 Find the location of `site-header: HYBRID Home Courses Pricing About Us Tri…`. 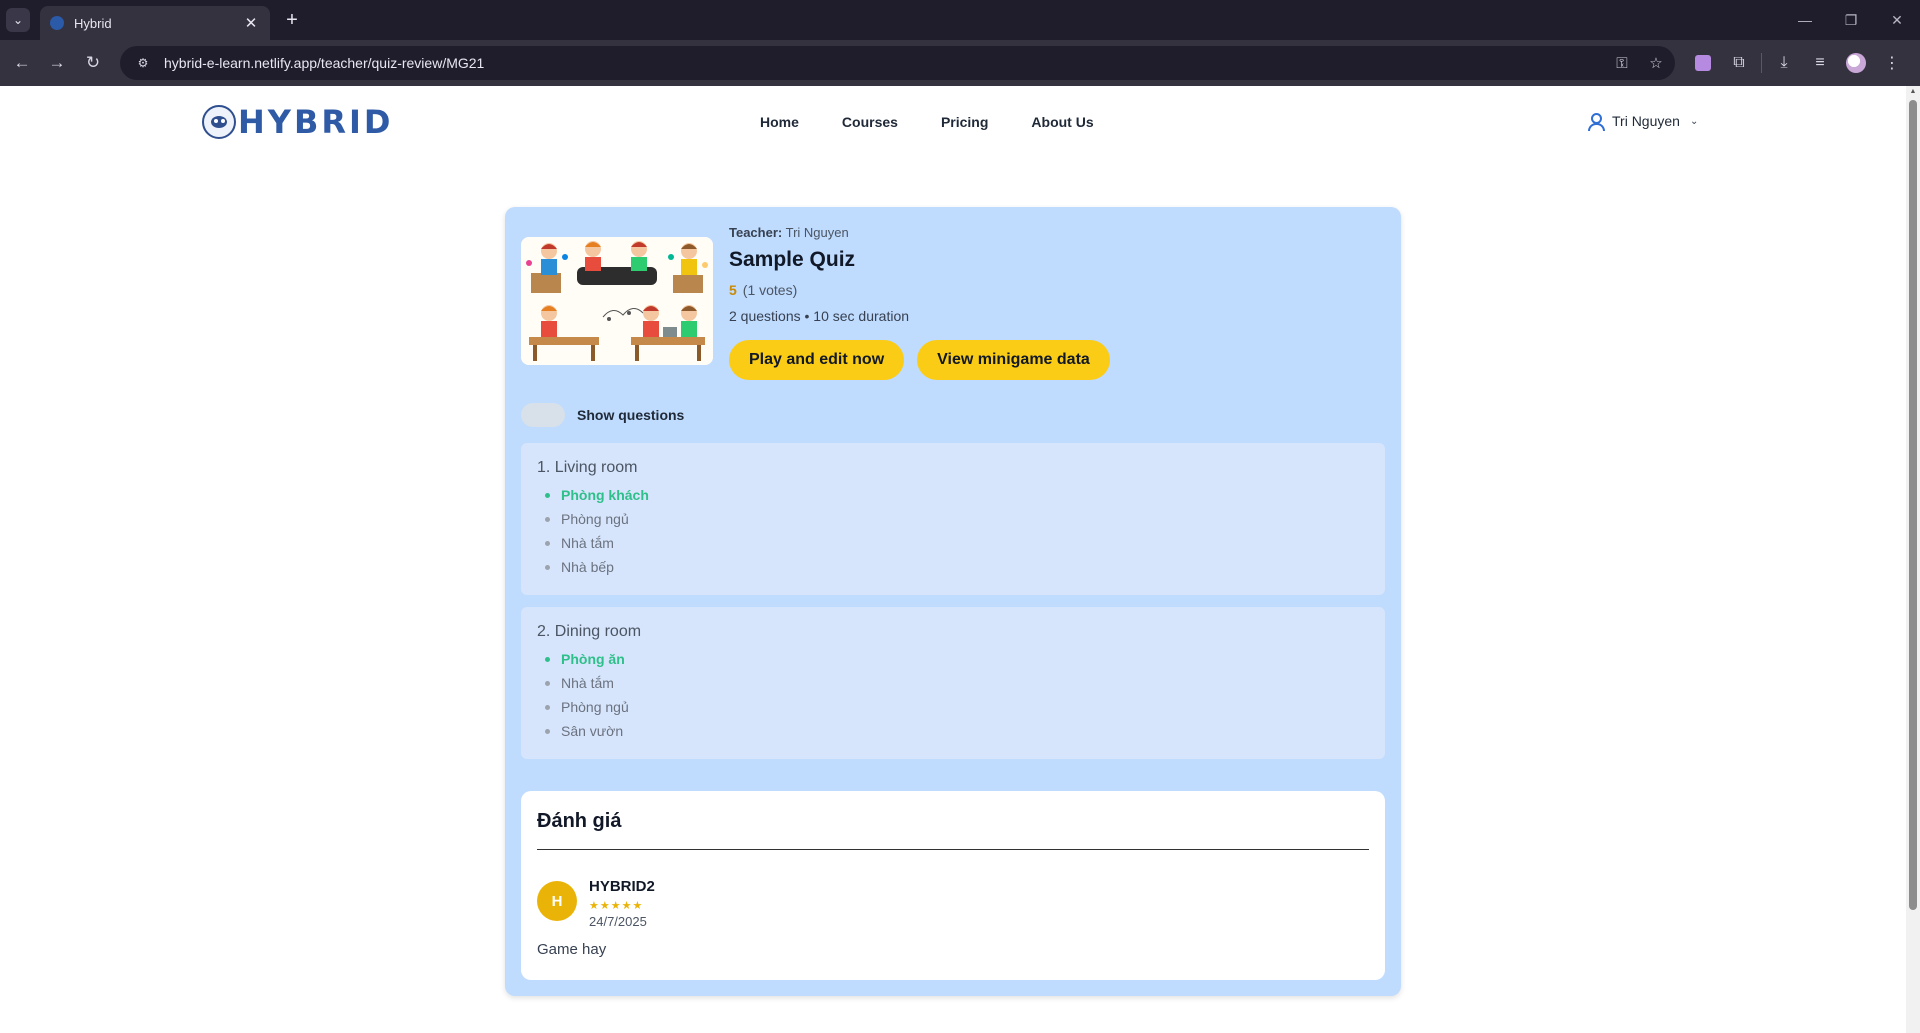

site-header: HYBRID Home Courses Pricing About Us Tri… is located at coordinates (953, 118).